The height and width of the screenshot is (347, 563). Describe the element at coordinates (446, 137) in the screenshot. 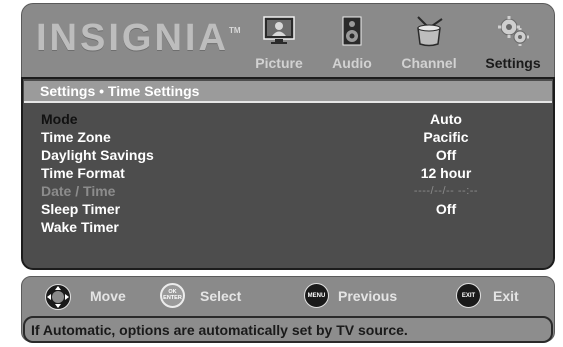

I see `row-value: Pacific` at that location.